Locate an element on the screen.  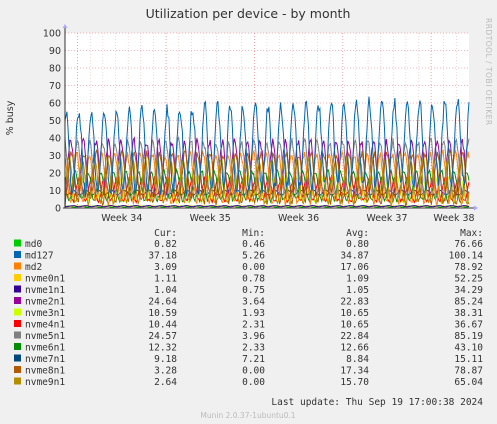
chart-title: Utilization per device - by month is located at coordinates (248, 13).